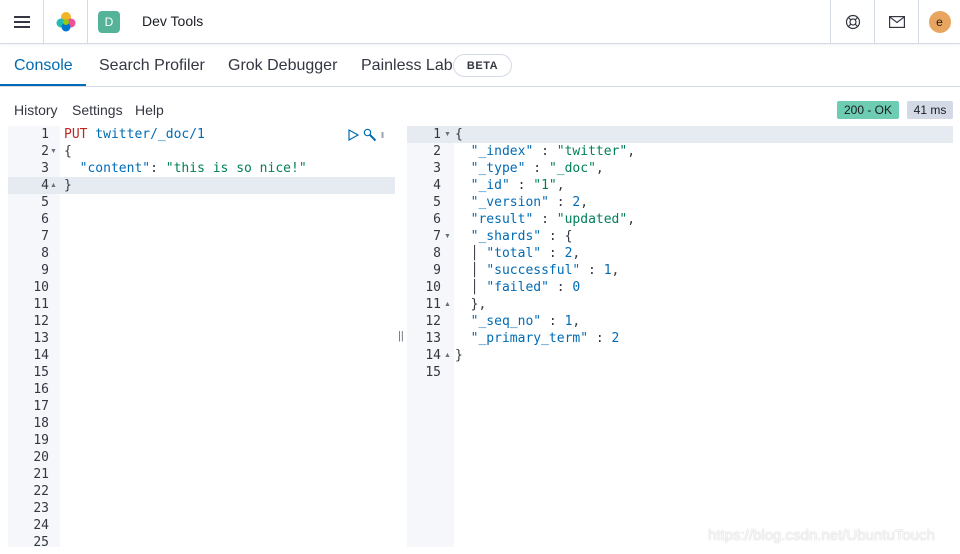 Image resolution: width=960 pixels, height=554 pixels. Describe the element at coordinates (433, 372) in the screenshot. I see `response-line-number: 15` at that location.